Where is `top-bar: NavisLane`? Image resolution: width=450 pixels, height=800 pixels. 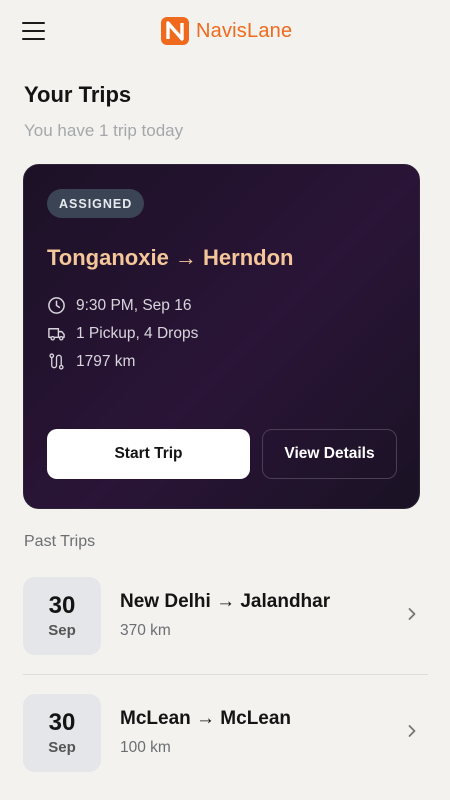
top-bar: NavisLane is located at coordinates (225, 31).